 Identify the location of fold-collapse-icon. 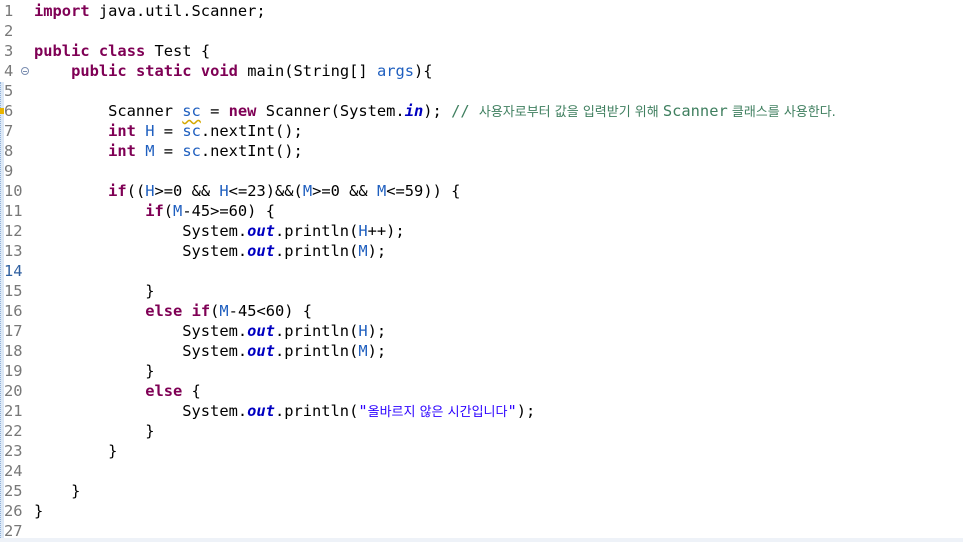
(25, 71).